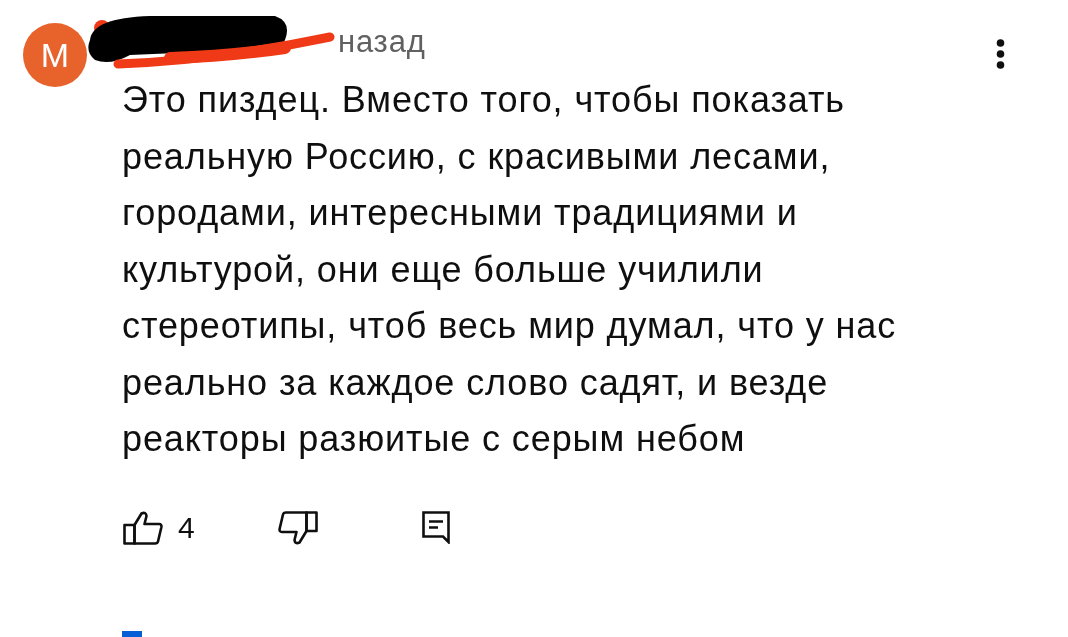 The width and height of the screenshot is (1068, 637). What do you see at coordinates (382, 42) in the screenshot?
I see `comment-time: назад` at bounding box center [382, 42].